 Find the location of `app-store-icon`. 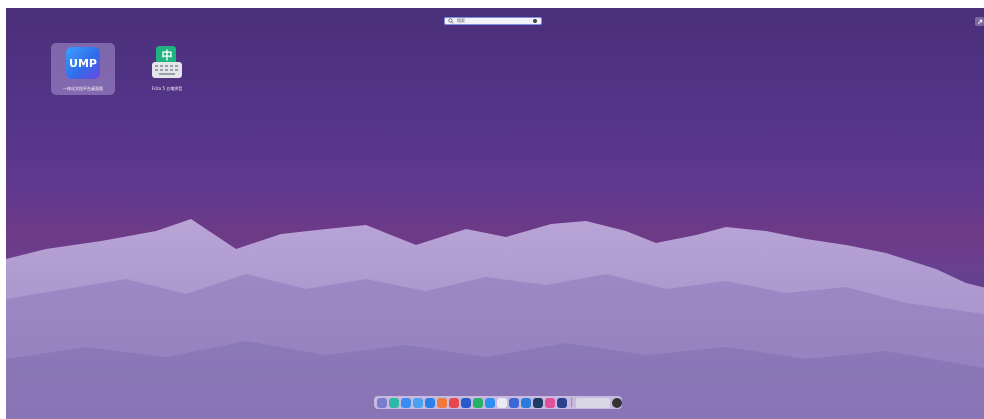

app-store-icon is located at coordinates (406, 402).